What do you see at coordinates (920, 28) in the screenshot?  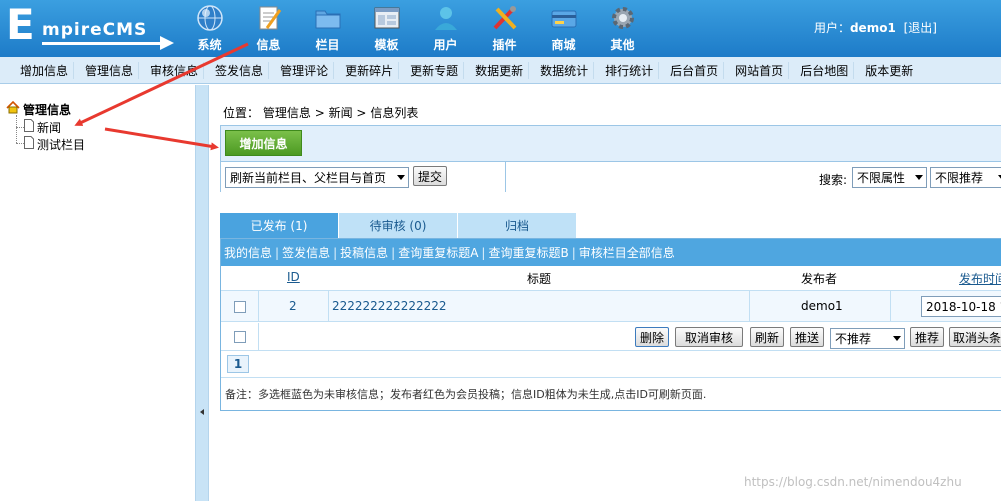 I see `logout-link: [退出]` at bounding box center [920, 28].